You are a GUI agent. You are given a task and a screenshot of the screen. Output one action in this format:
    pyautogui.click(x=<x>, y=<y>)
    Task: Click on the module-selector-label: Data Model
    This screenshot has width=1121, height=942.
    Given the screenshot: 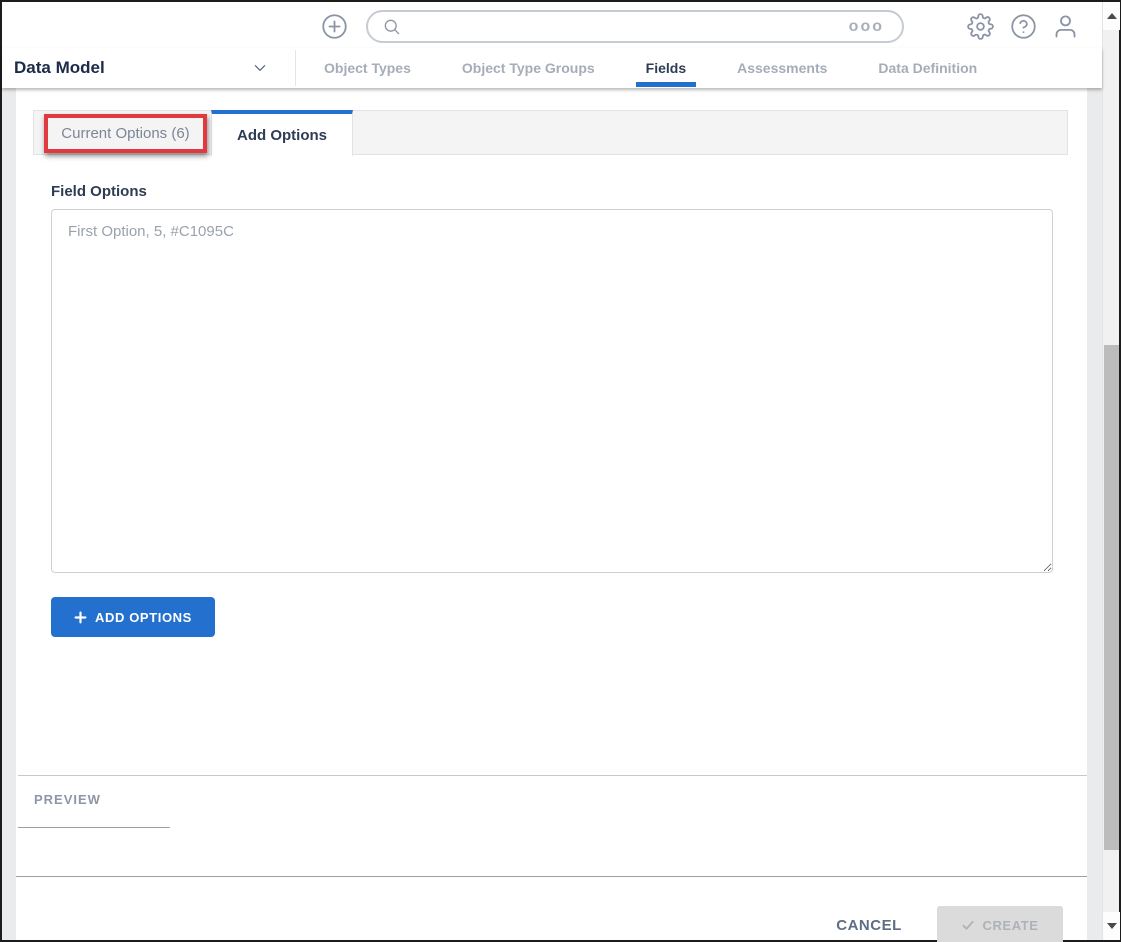 What is the action you would take?
    pyautogui.click(x=59, y=67)
    